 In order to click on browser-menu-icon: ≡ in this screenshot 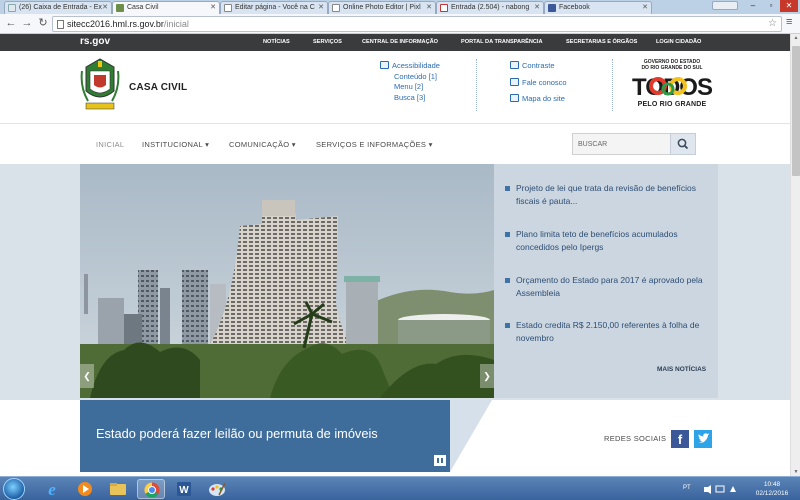, I will do `click(789, 22)`.